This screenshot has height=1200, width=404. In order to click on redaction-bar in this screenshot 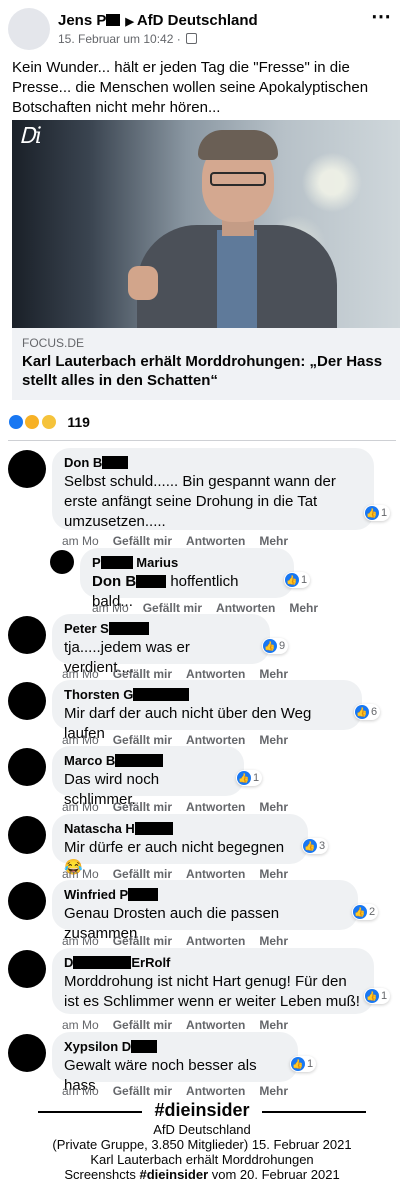, I will do `click(161, 694)`.